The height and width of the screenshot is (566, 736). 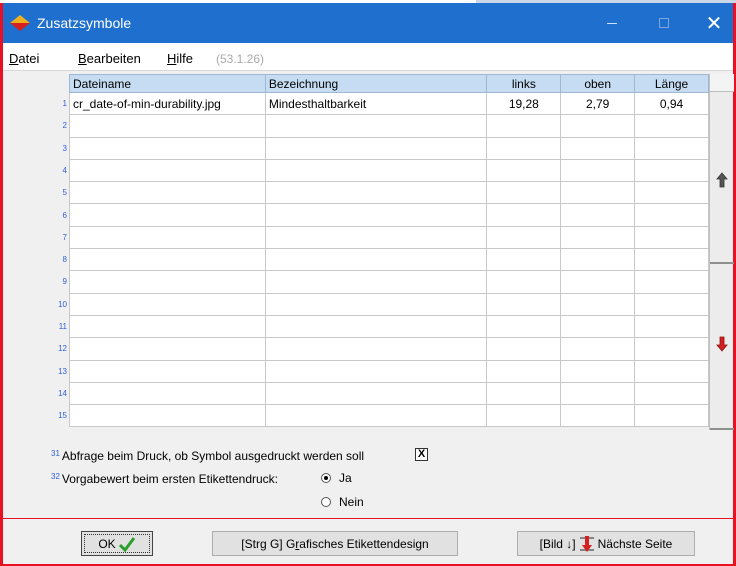 I want to click on menu-hilfe: Hilfe, so click(x=180, y=58).